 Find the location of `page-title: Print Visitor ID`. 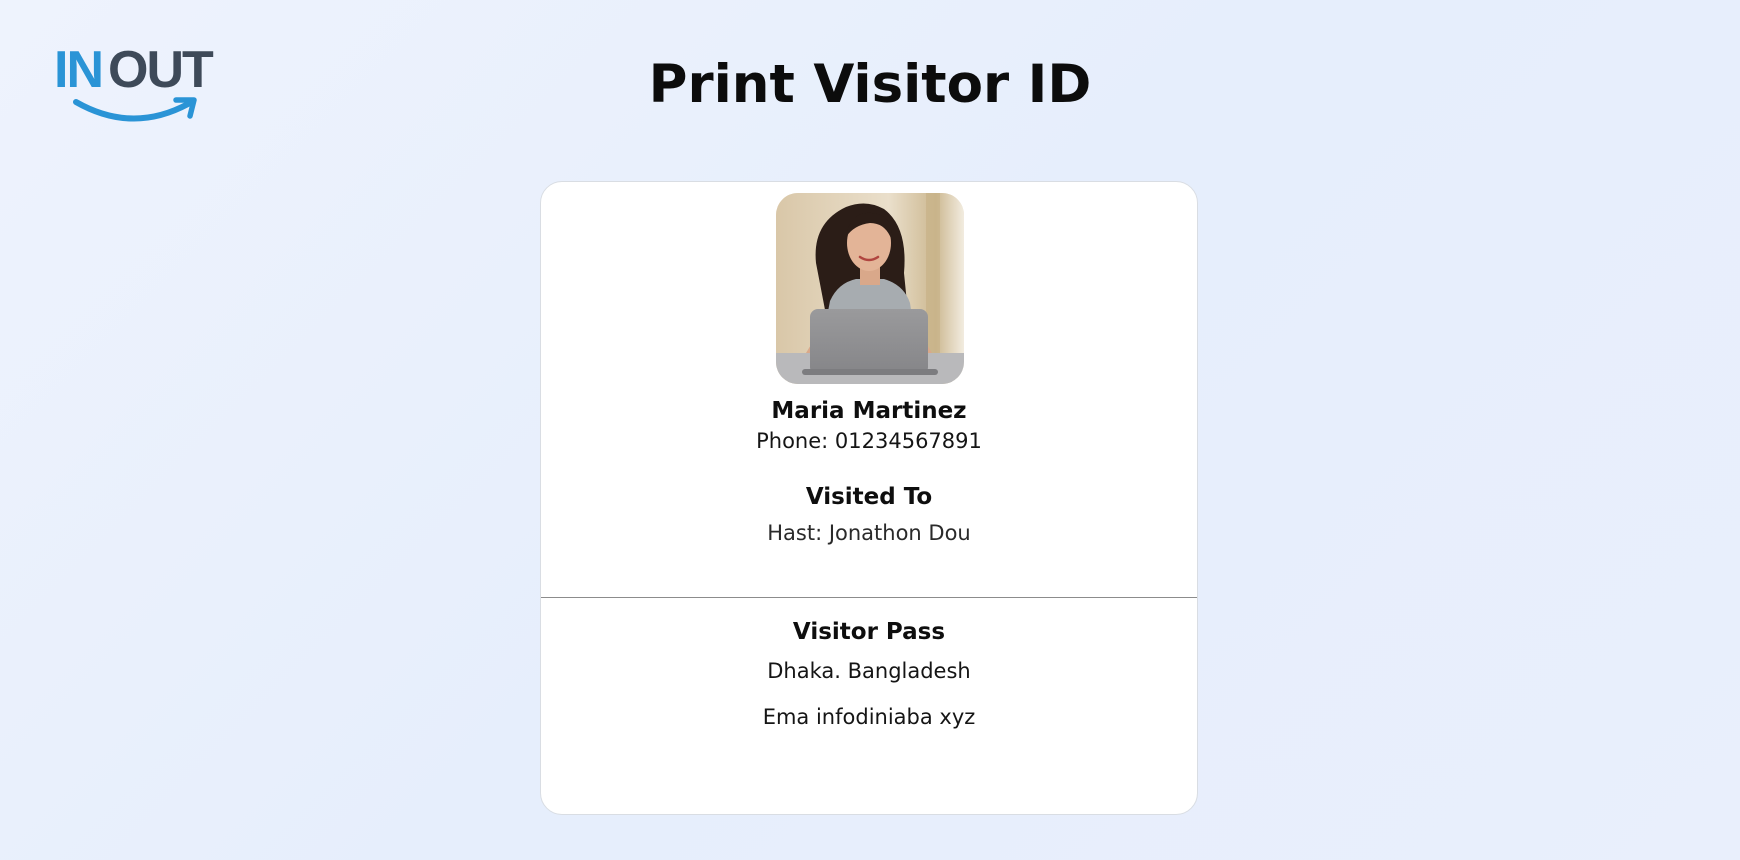

page-title: Print Visitor ID is located at coordinates (870, 84).